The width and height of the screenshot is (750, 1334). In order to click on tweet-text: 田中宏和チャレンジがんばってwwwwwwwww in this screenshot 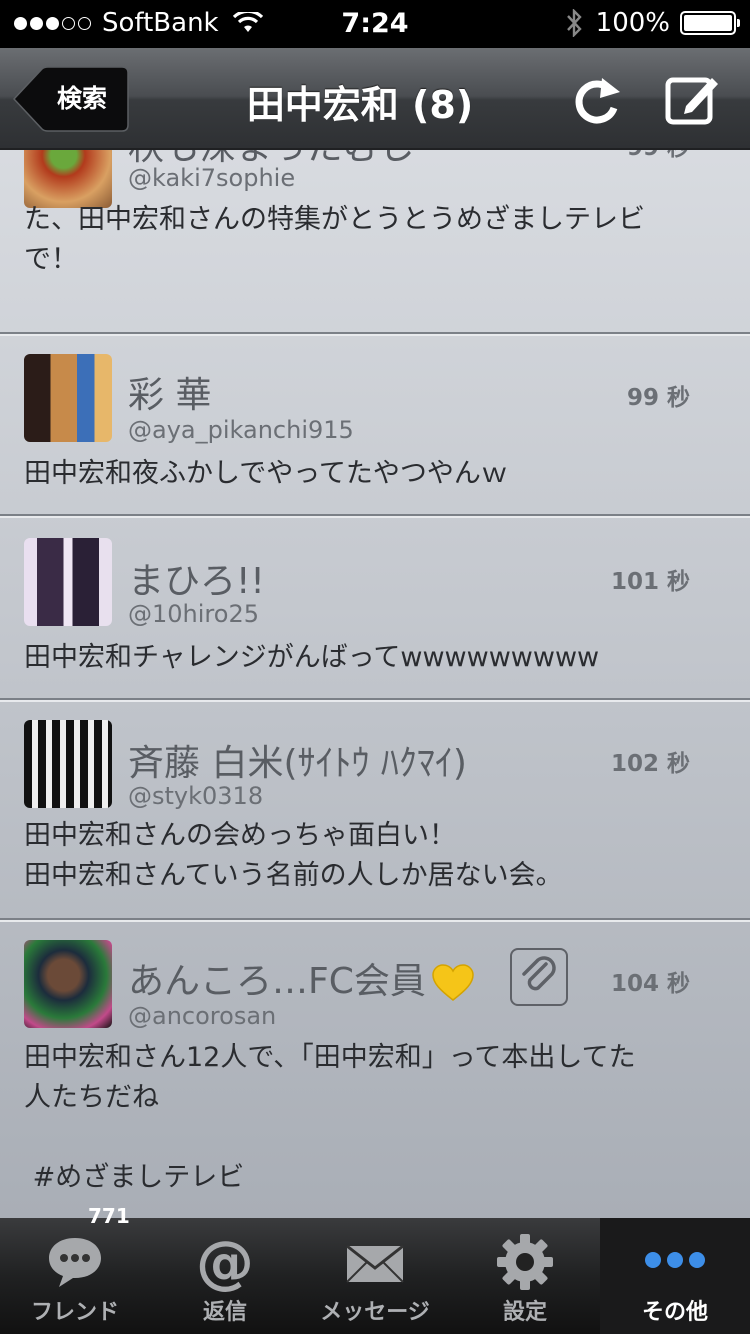, I will do `click(312, 657)`.